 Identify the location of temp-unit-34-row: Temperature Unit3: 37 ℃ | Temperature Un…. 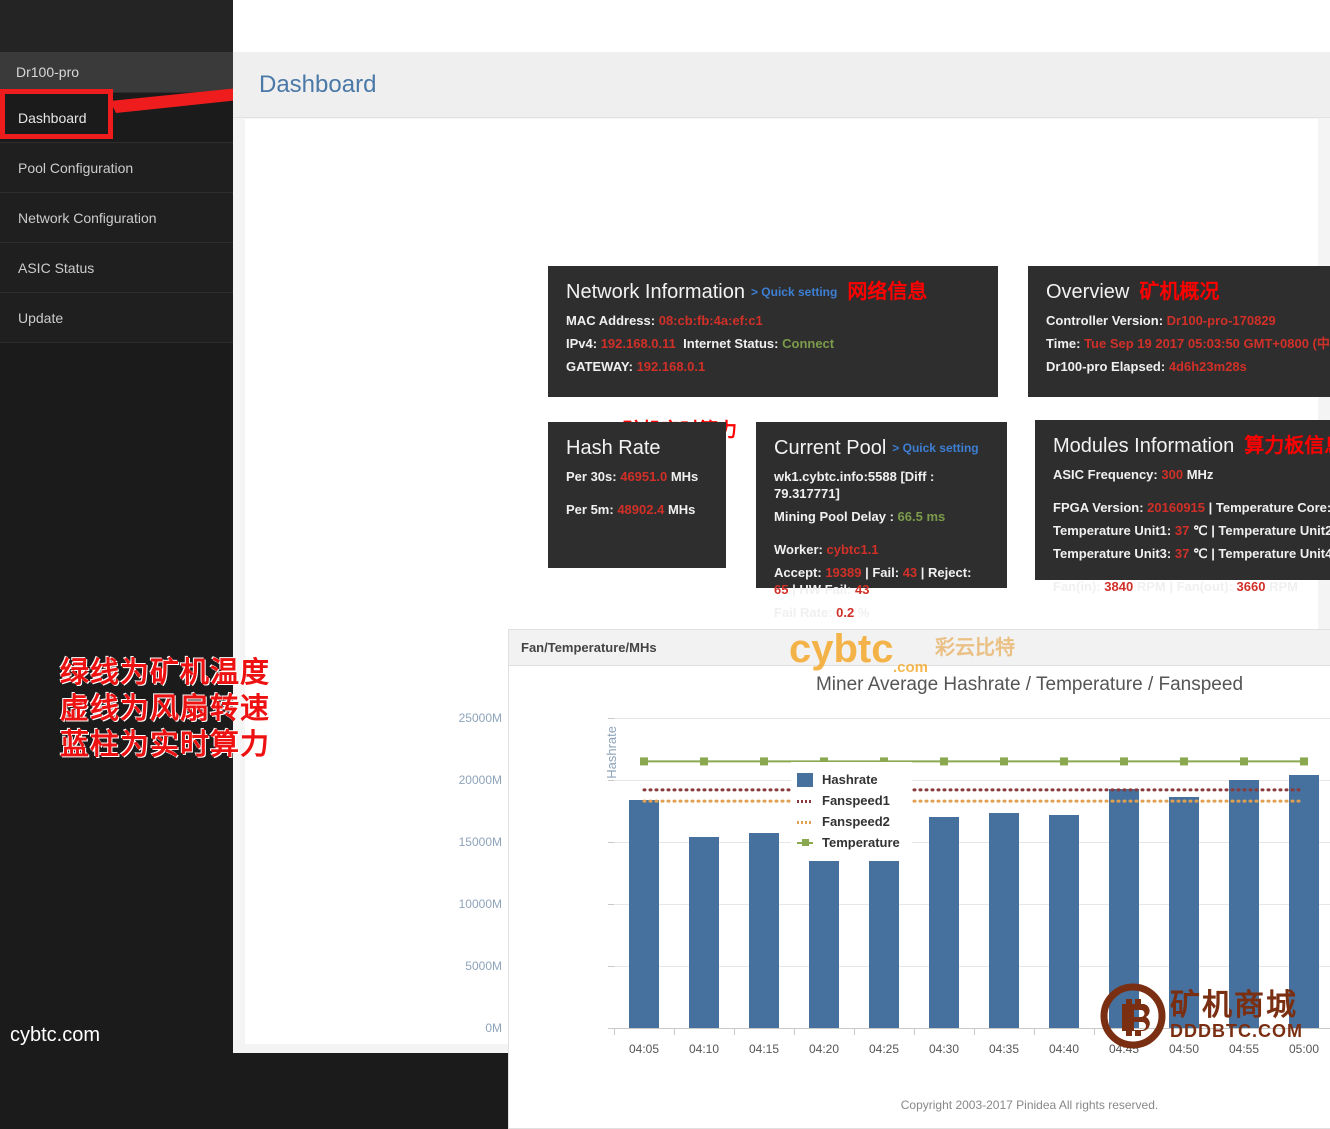
(1191, 553).